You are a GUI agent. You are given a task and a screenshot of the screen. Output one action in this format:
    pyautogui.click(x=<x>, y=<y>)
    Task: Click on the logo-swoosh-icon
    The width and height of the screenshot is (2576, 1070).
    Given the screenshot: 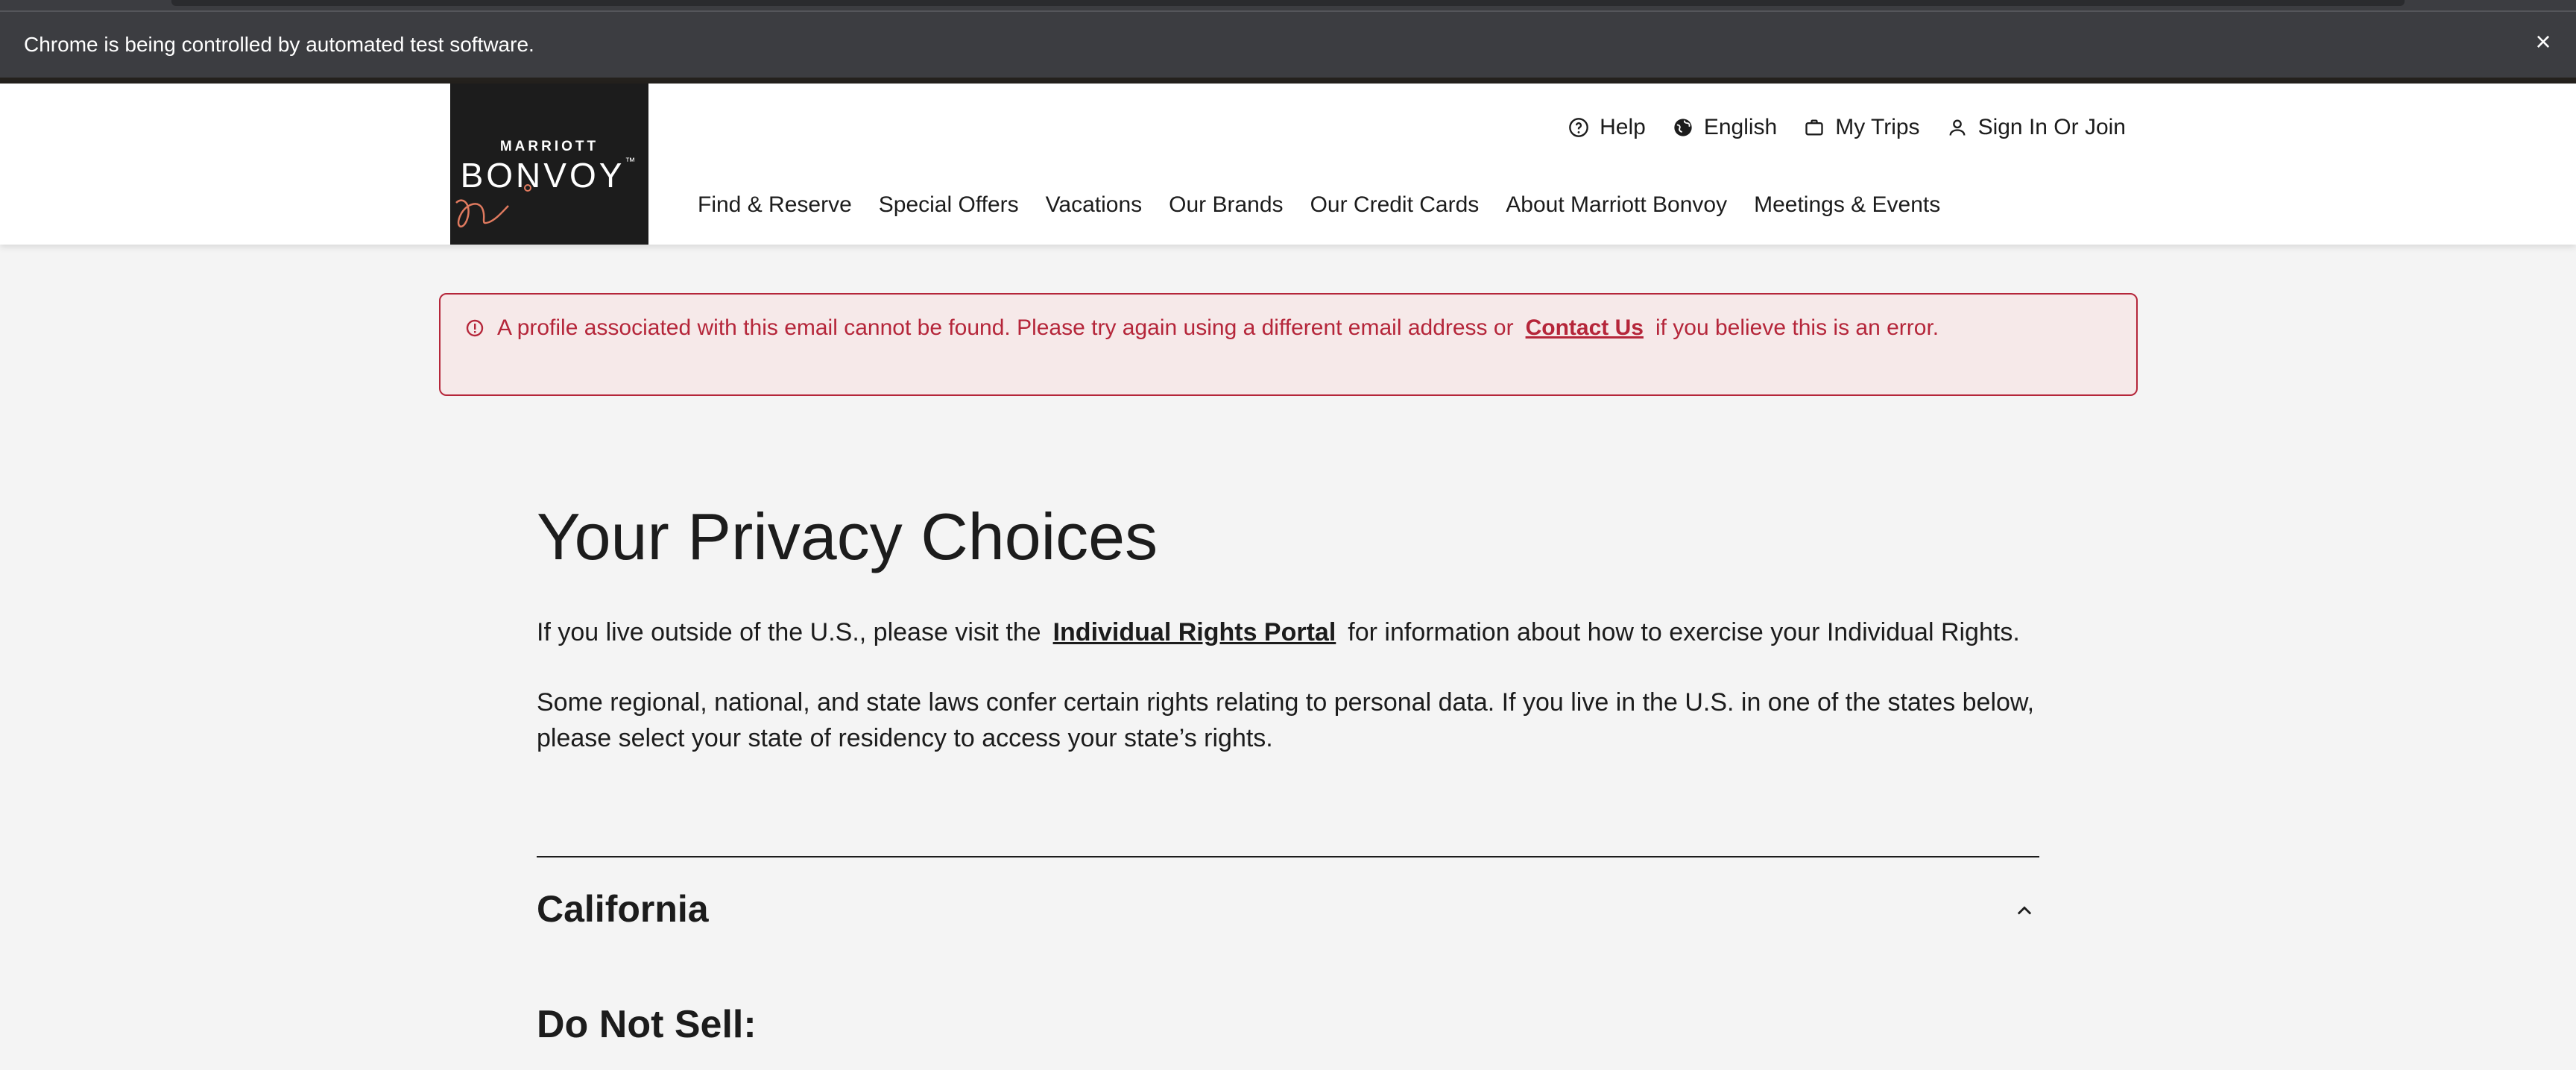 What is the action you would take?
    pyautogui.click(x=493, y=206)
    